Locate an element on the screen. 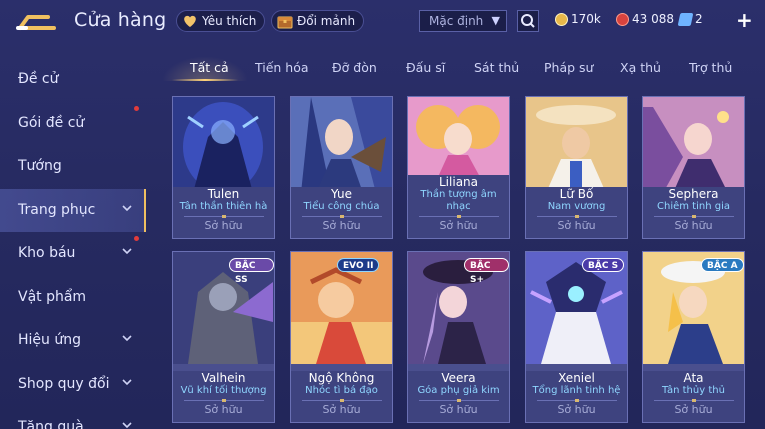 This screenshot has width=765, height=429. skin-card: EVO II Ngộ Không Nhóc tì bá đạo Sở hữu is located at coordinates (341, 337).